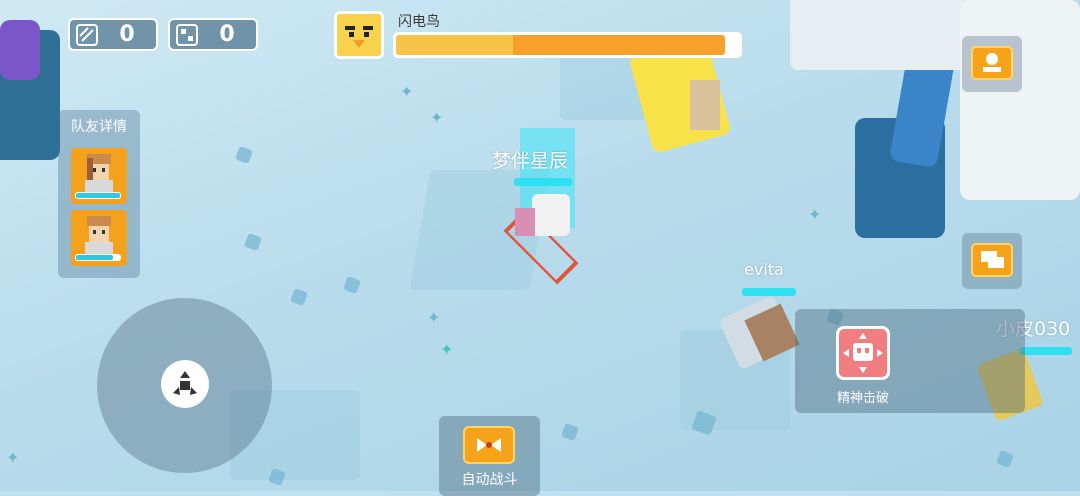  What do you see at coordinates (543, 182) in the screenshot?
I see `player-hp-bar` at bounding box center [543, 182].